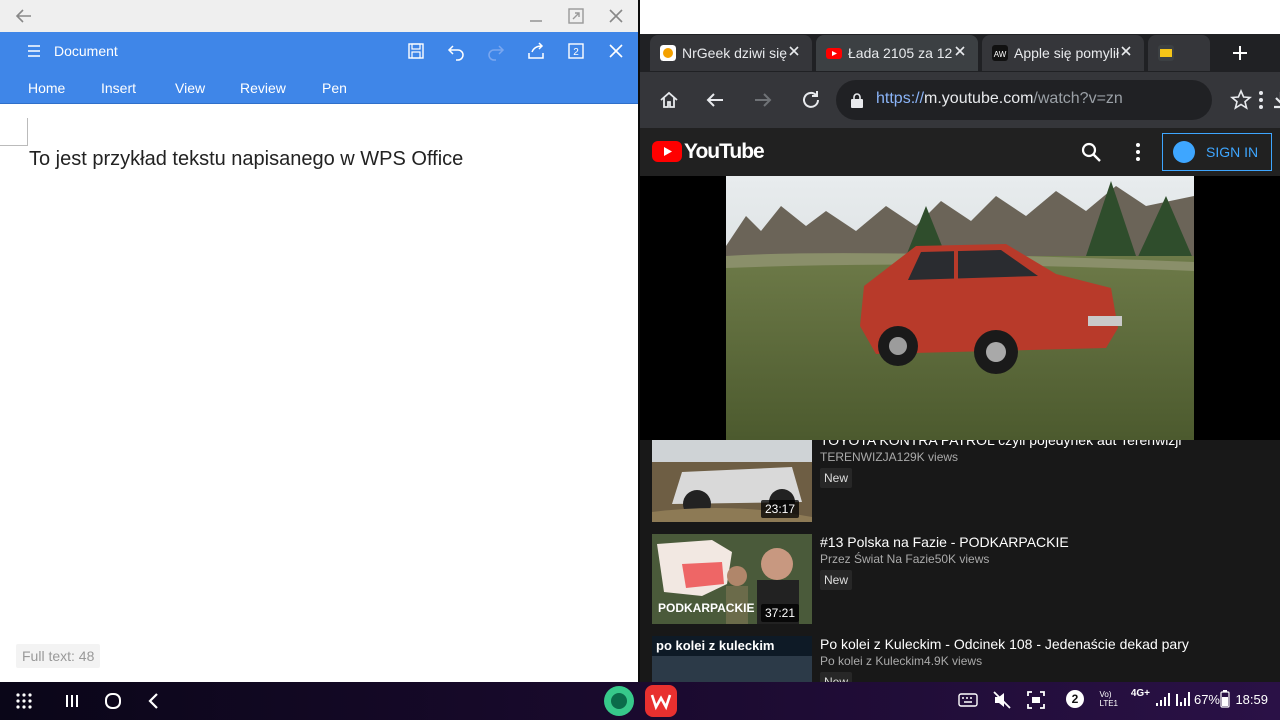  I want to click on video-meta: Przez Świat Na Fazie50K views, so click(905, 559).